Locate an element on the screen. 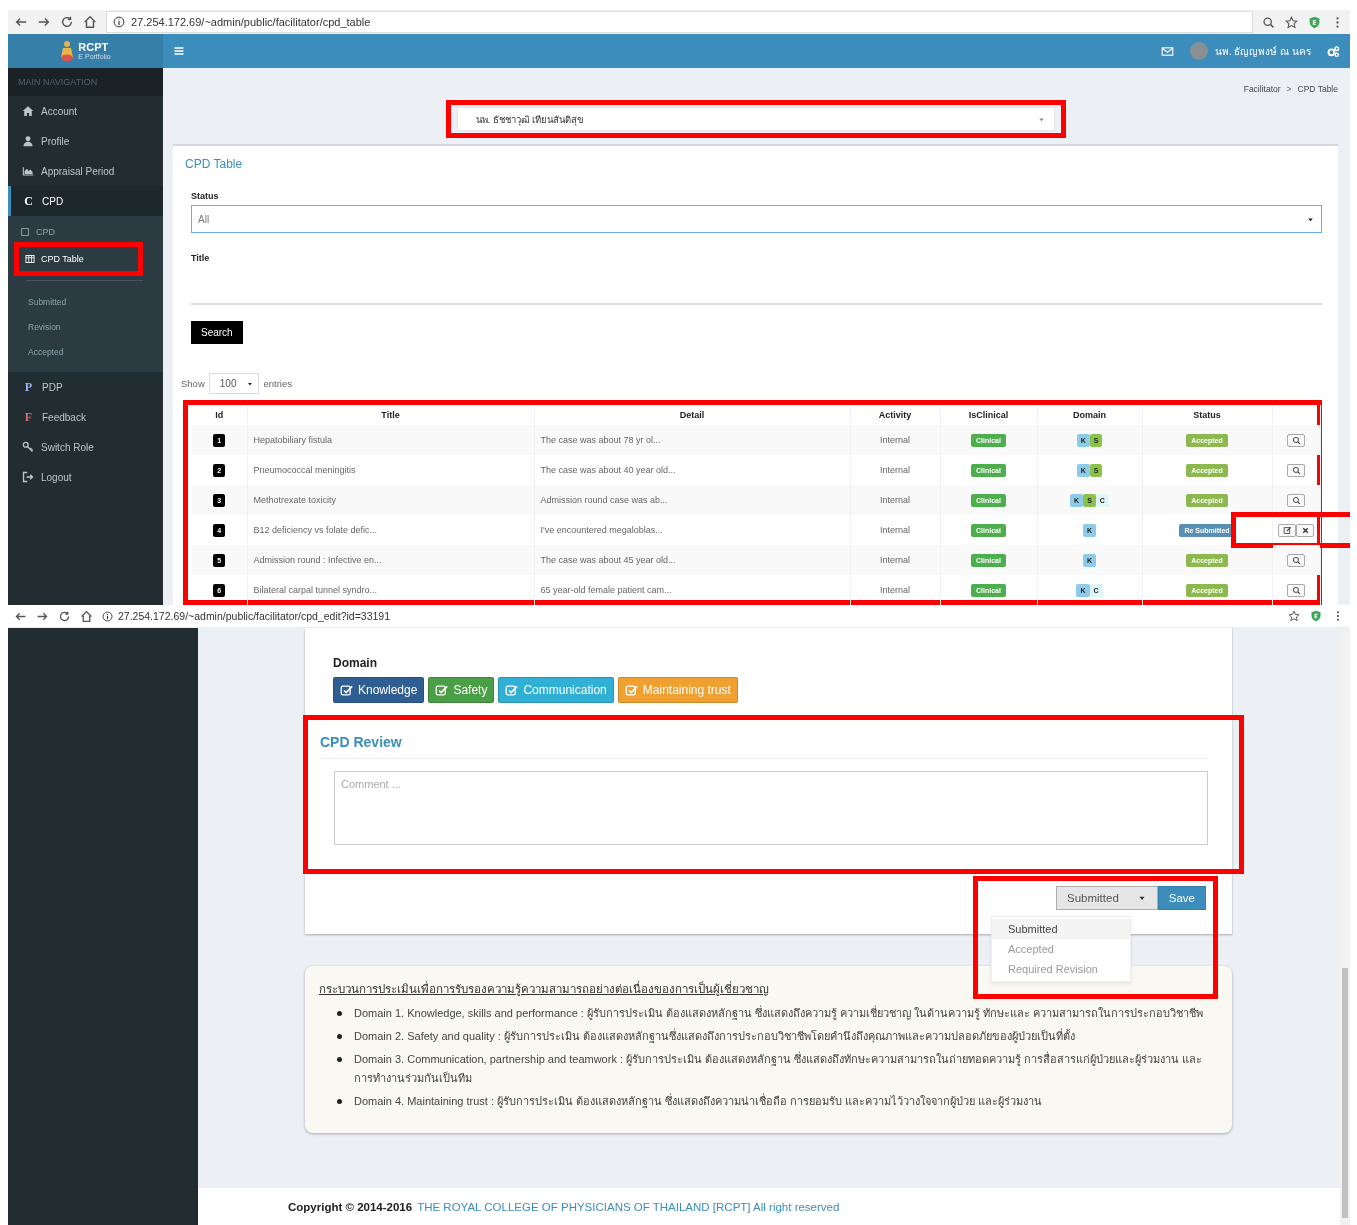  sidebar-item: C CPD is located at coordinates (85, 201).